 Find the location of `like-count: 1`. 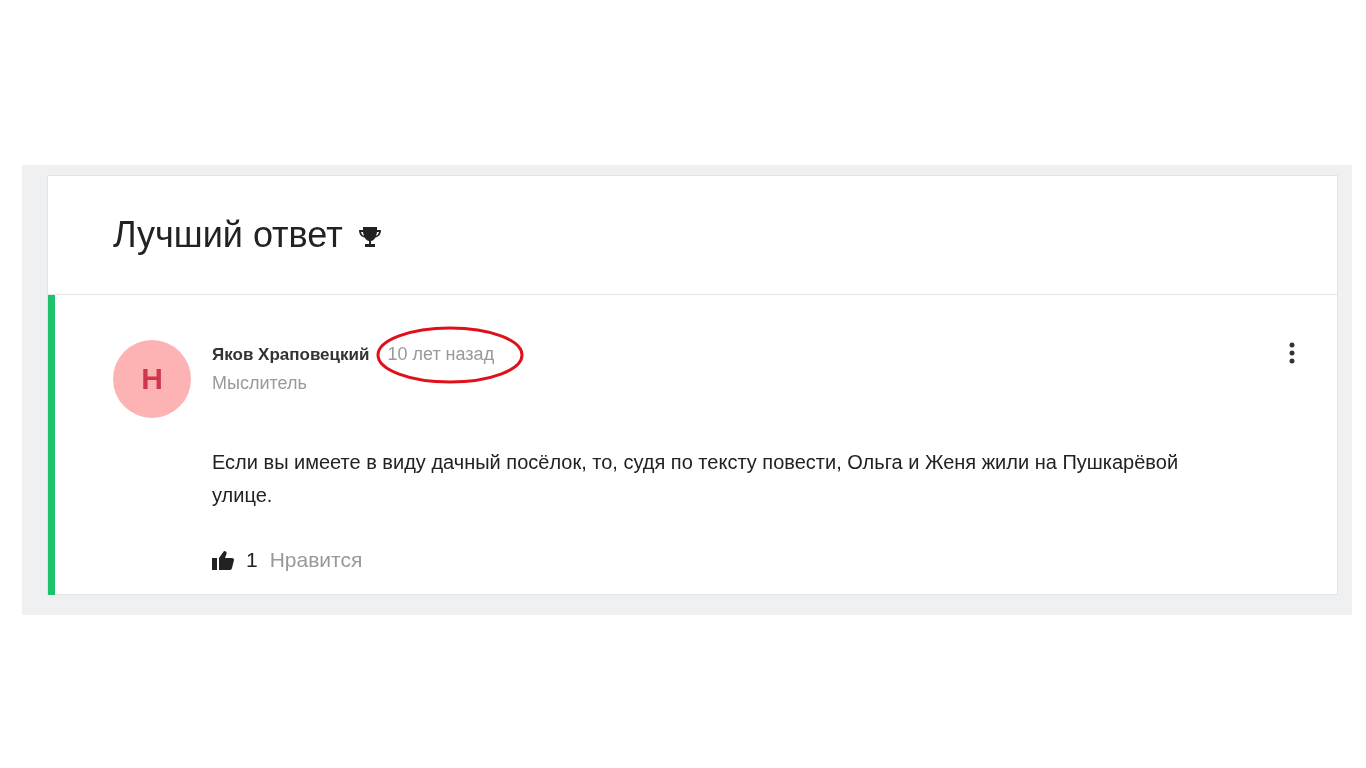

like-count: 1 is located at coordinates (252, 560).